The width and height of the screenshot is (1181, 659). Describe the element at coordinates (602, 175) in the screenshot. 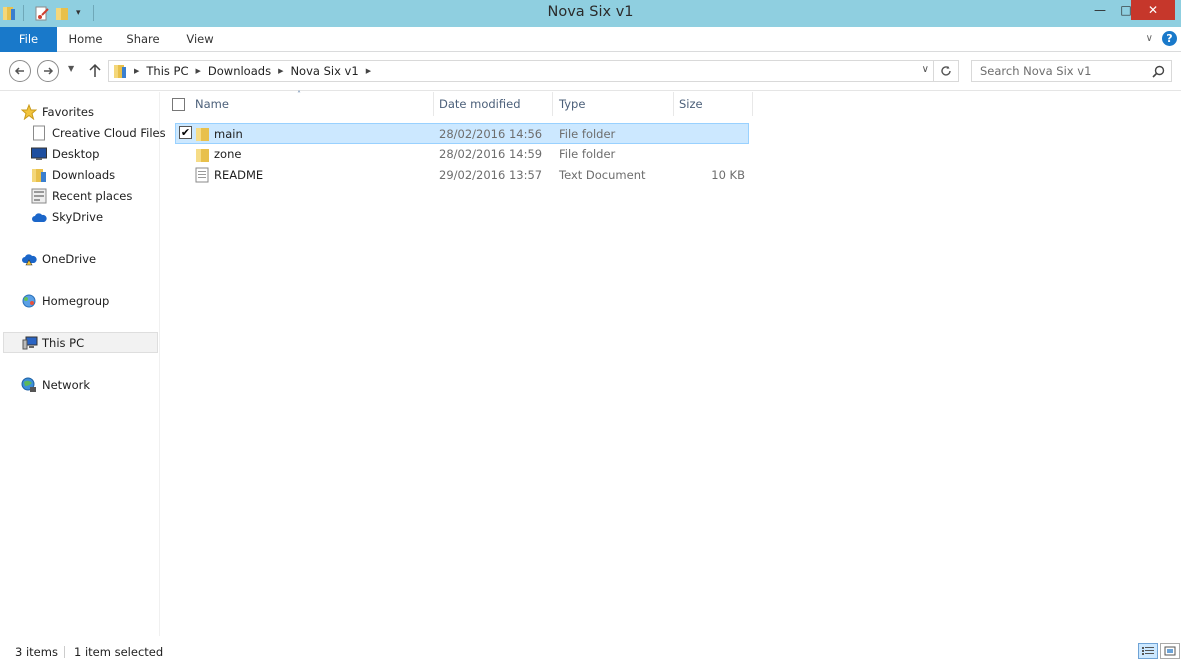

I see `file-type: Text Document` at that location.